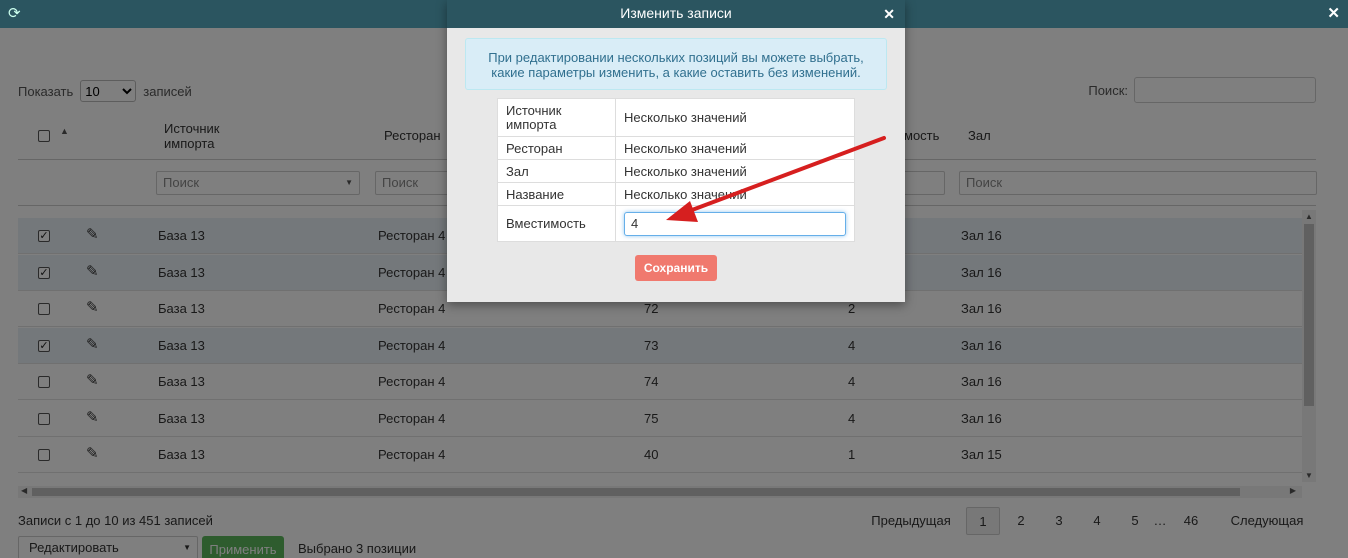  Describe the element at coordinates (14, 13) in the screenshot. I see `refresh-icon: ⟳` at that location.